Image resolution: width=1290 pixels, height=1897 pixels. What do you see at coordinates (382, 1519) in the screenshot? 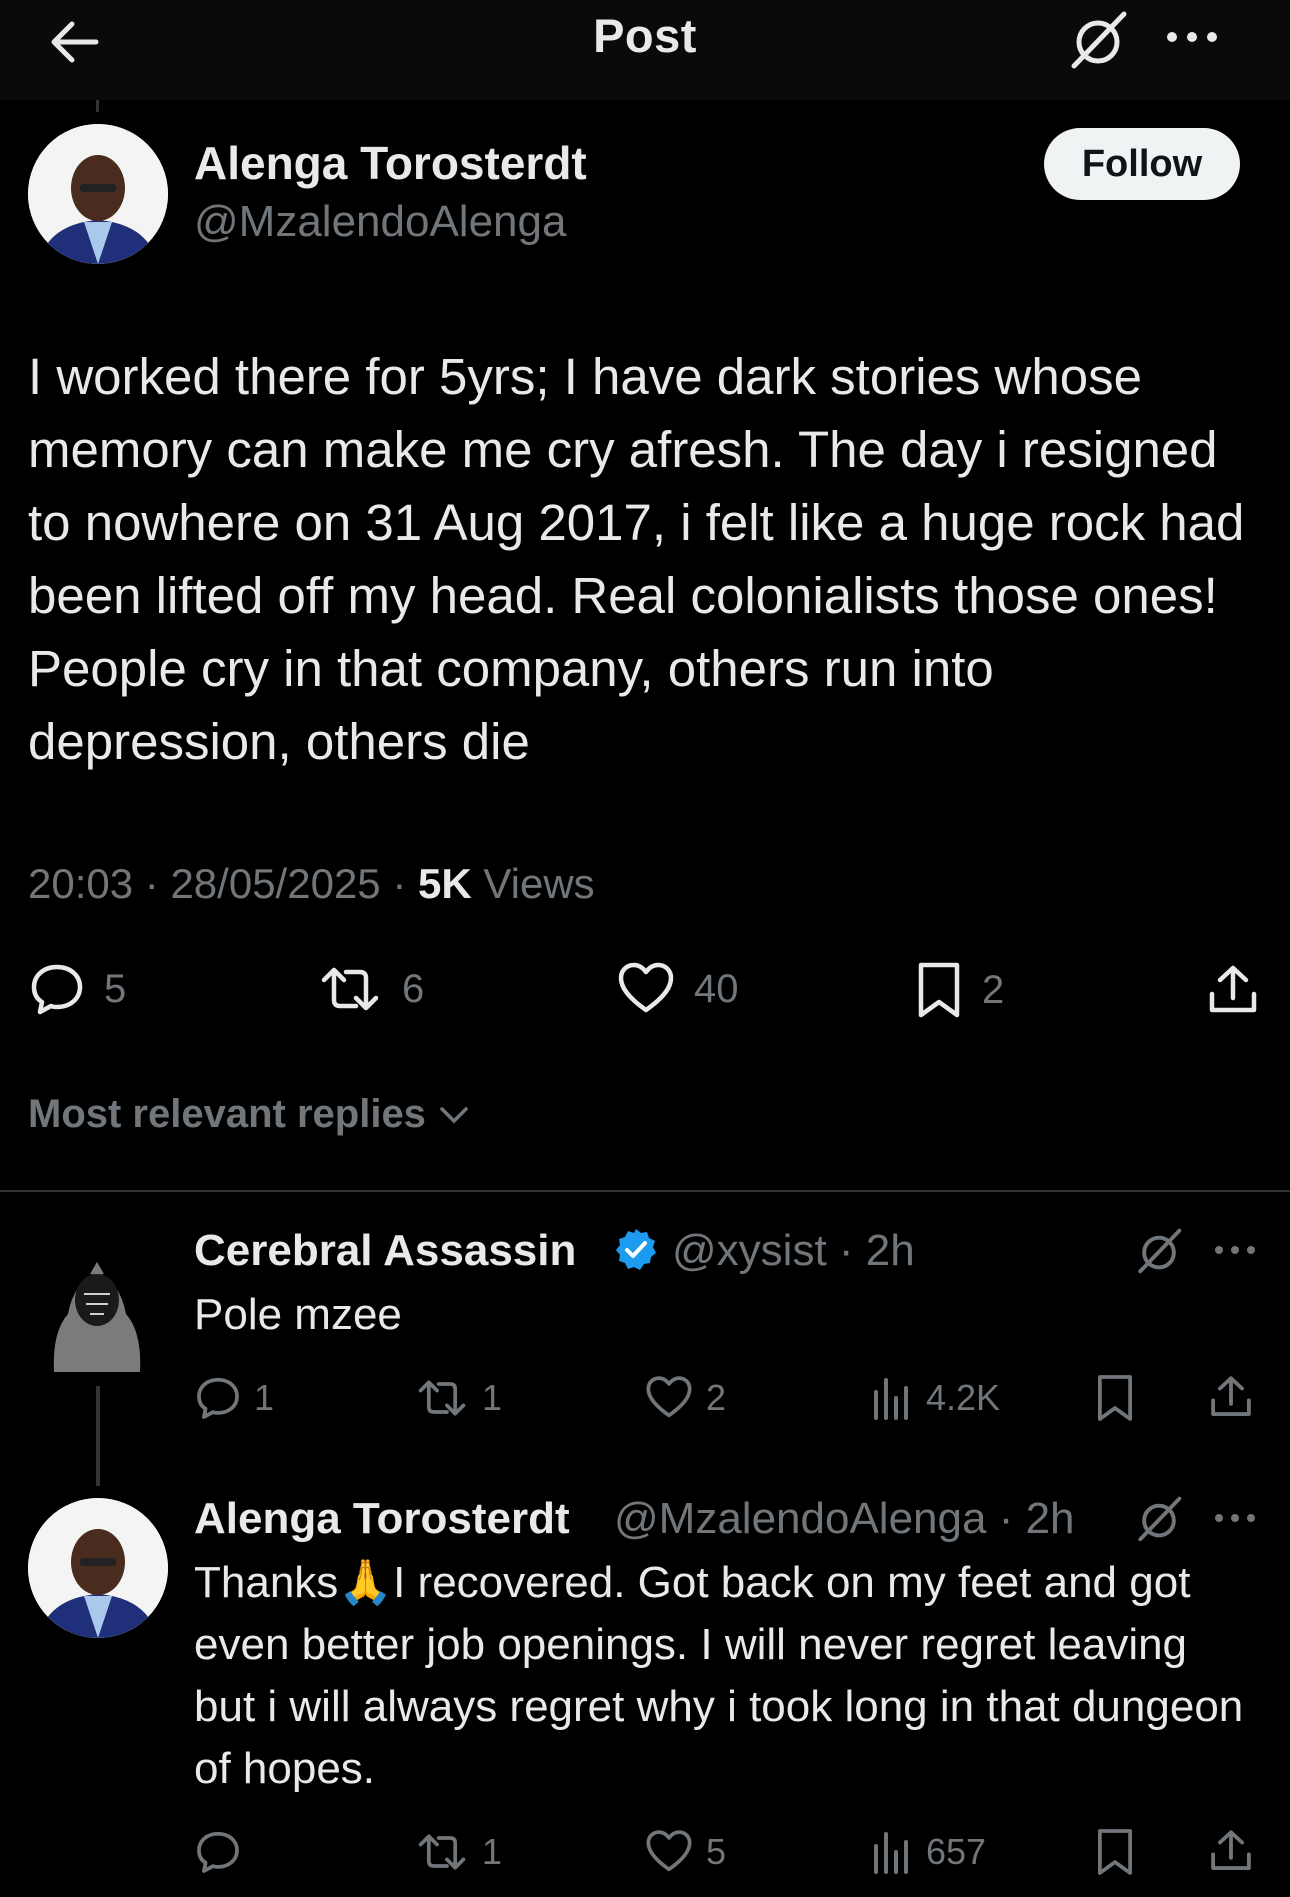
I see `reply-author-name: Alenga Torosterdt` at bounding box center [382, 1519].